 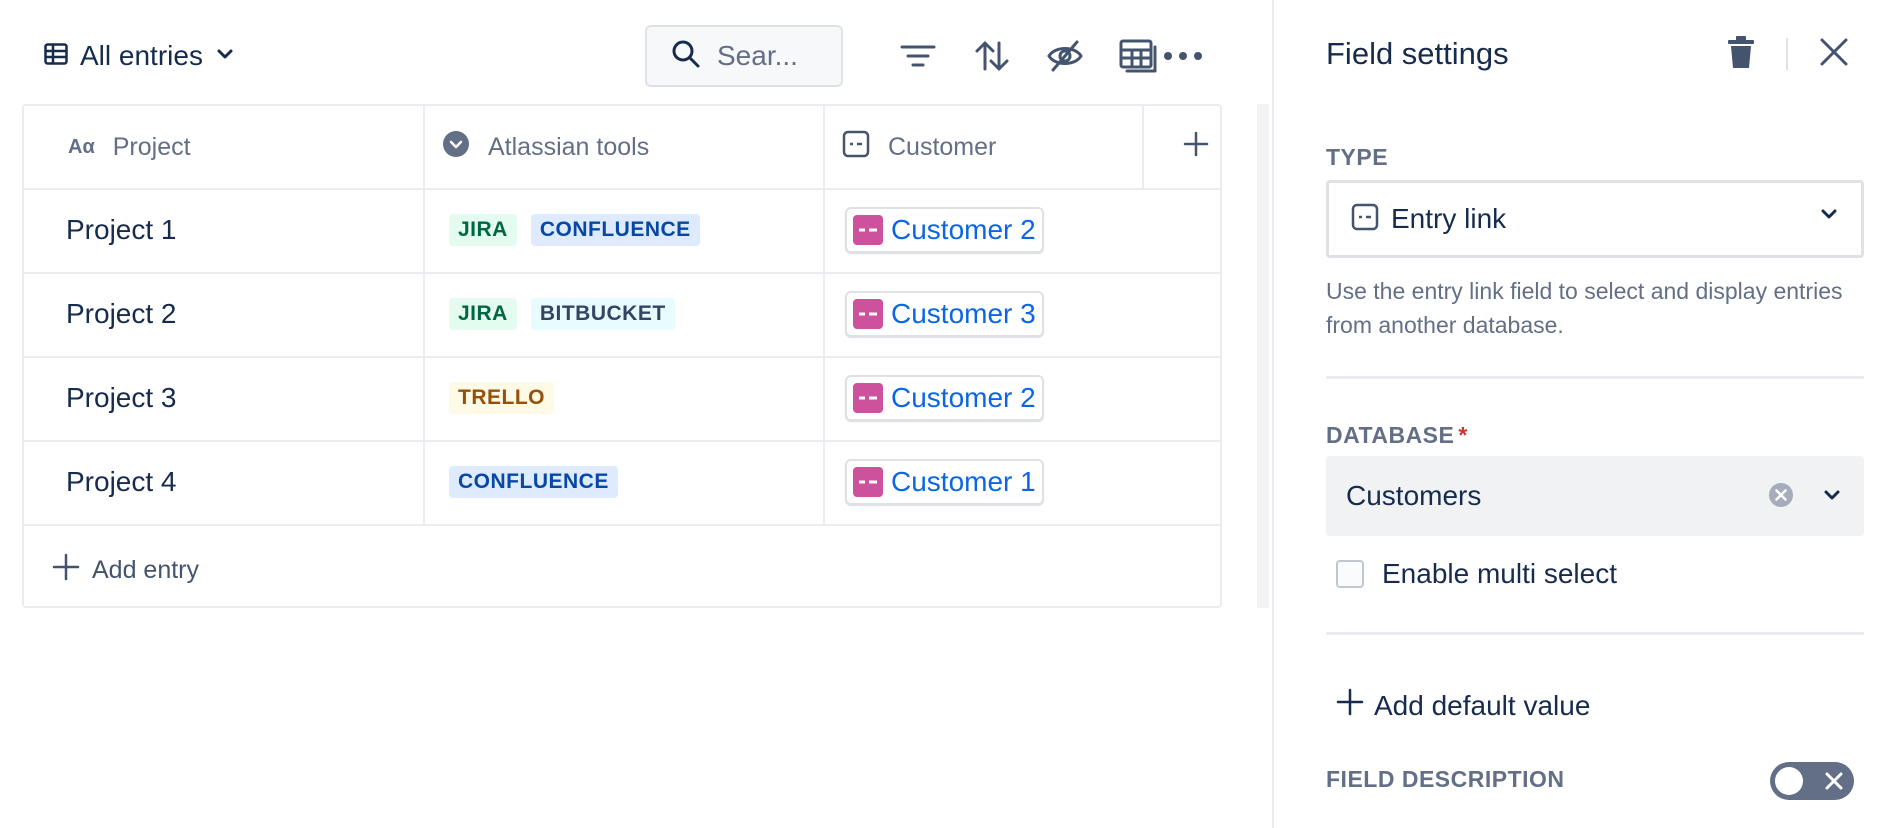 I want to click on delete-field-button, so click(x=1741, y=54).